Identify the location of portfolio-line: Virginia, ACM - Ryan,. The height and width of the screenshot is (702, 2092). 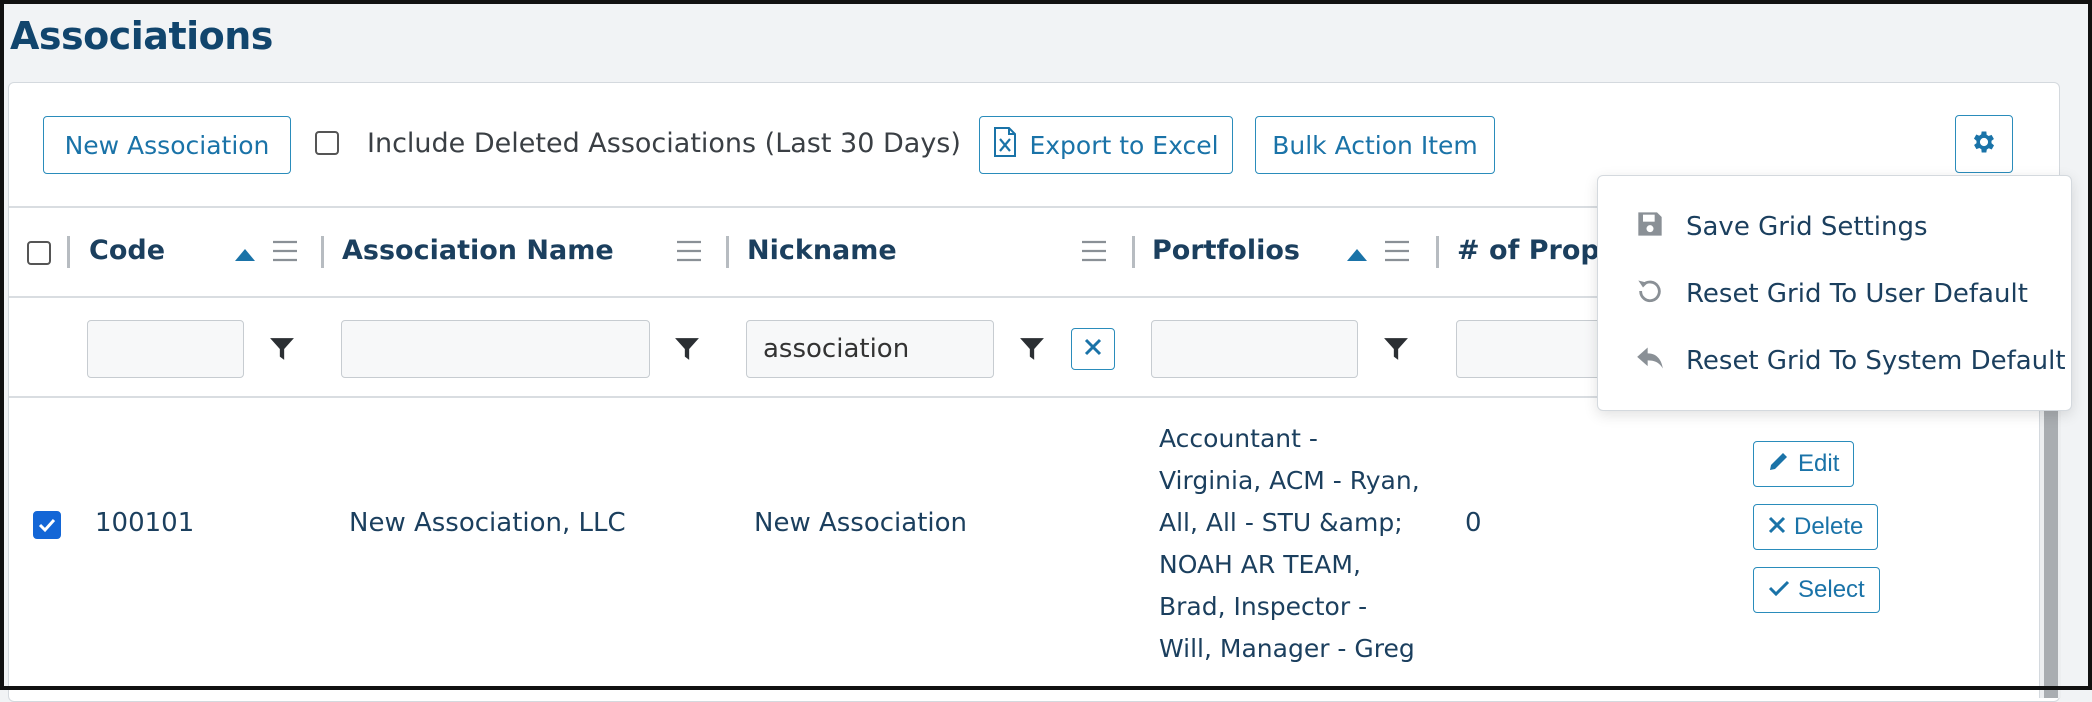
(1289, 480).